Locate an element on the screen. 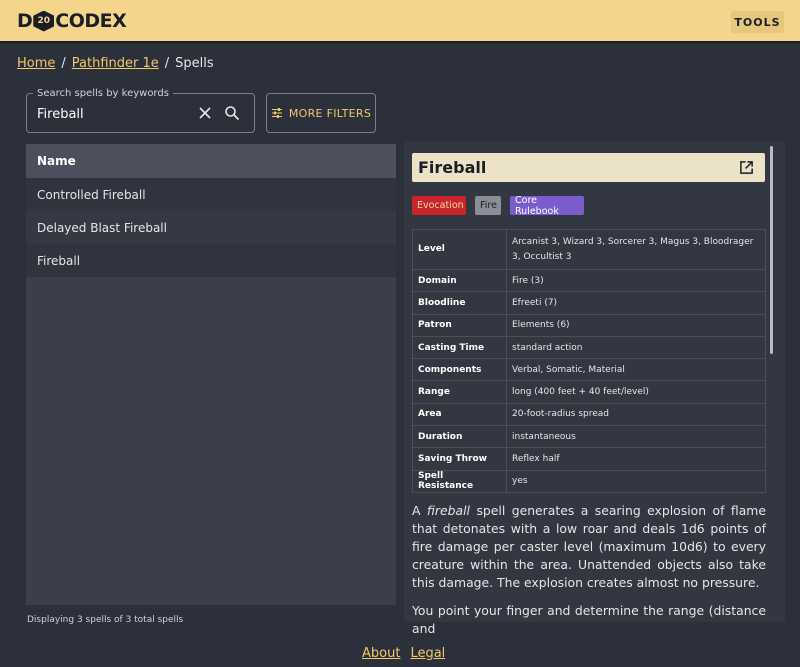  legal-link: Legal is located at coordinates (427, 653).